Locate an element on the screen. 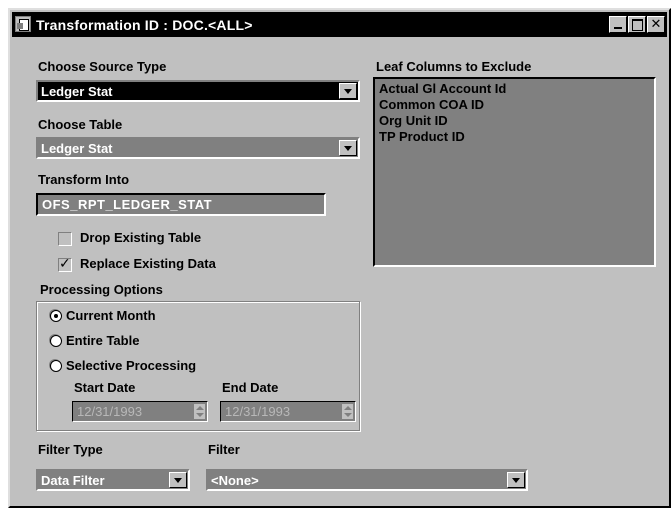  transform-value: OFS_RPT_LEDGER_STAT is located at coordinates (127, 204).